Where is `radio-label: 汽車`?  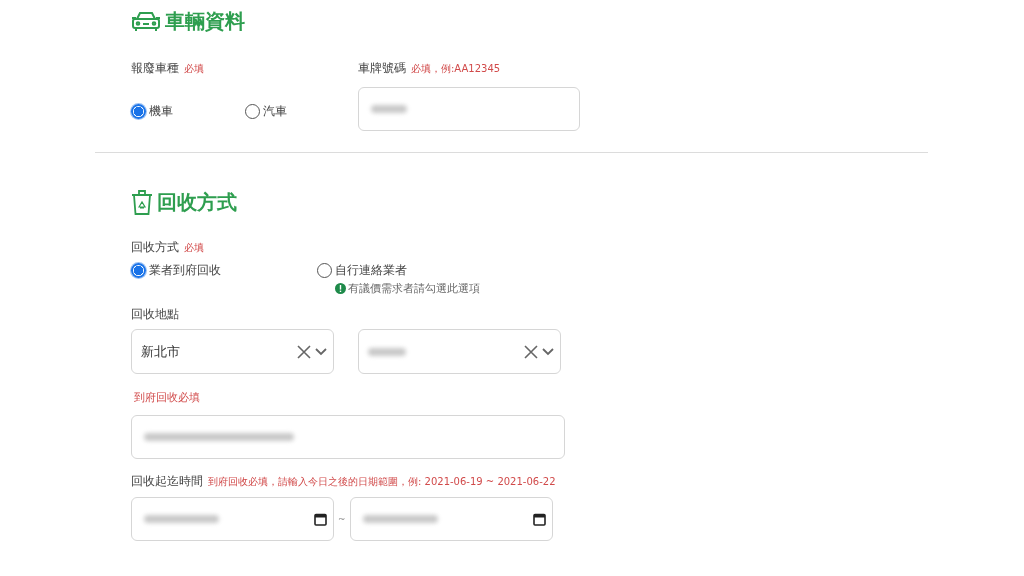
radio-label: 汽車 is located at coordinates (274, 111).